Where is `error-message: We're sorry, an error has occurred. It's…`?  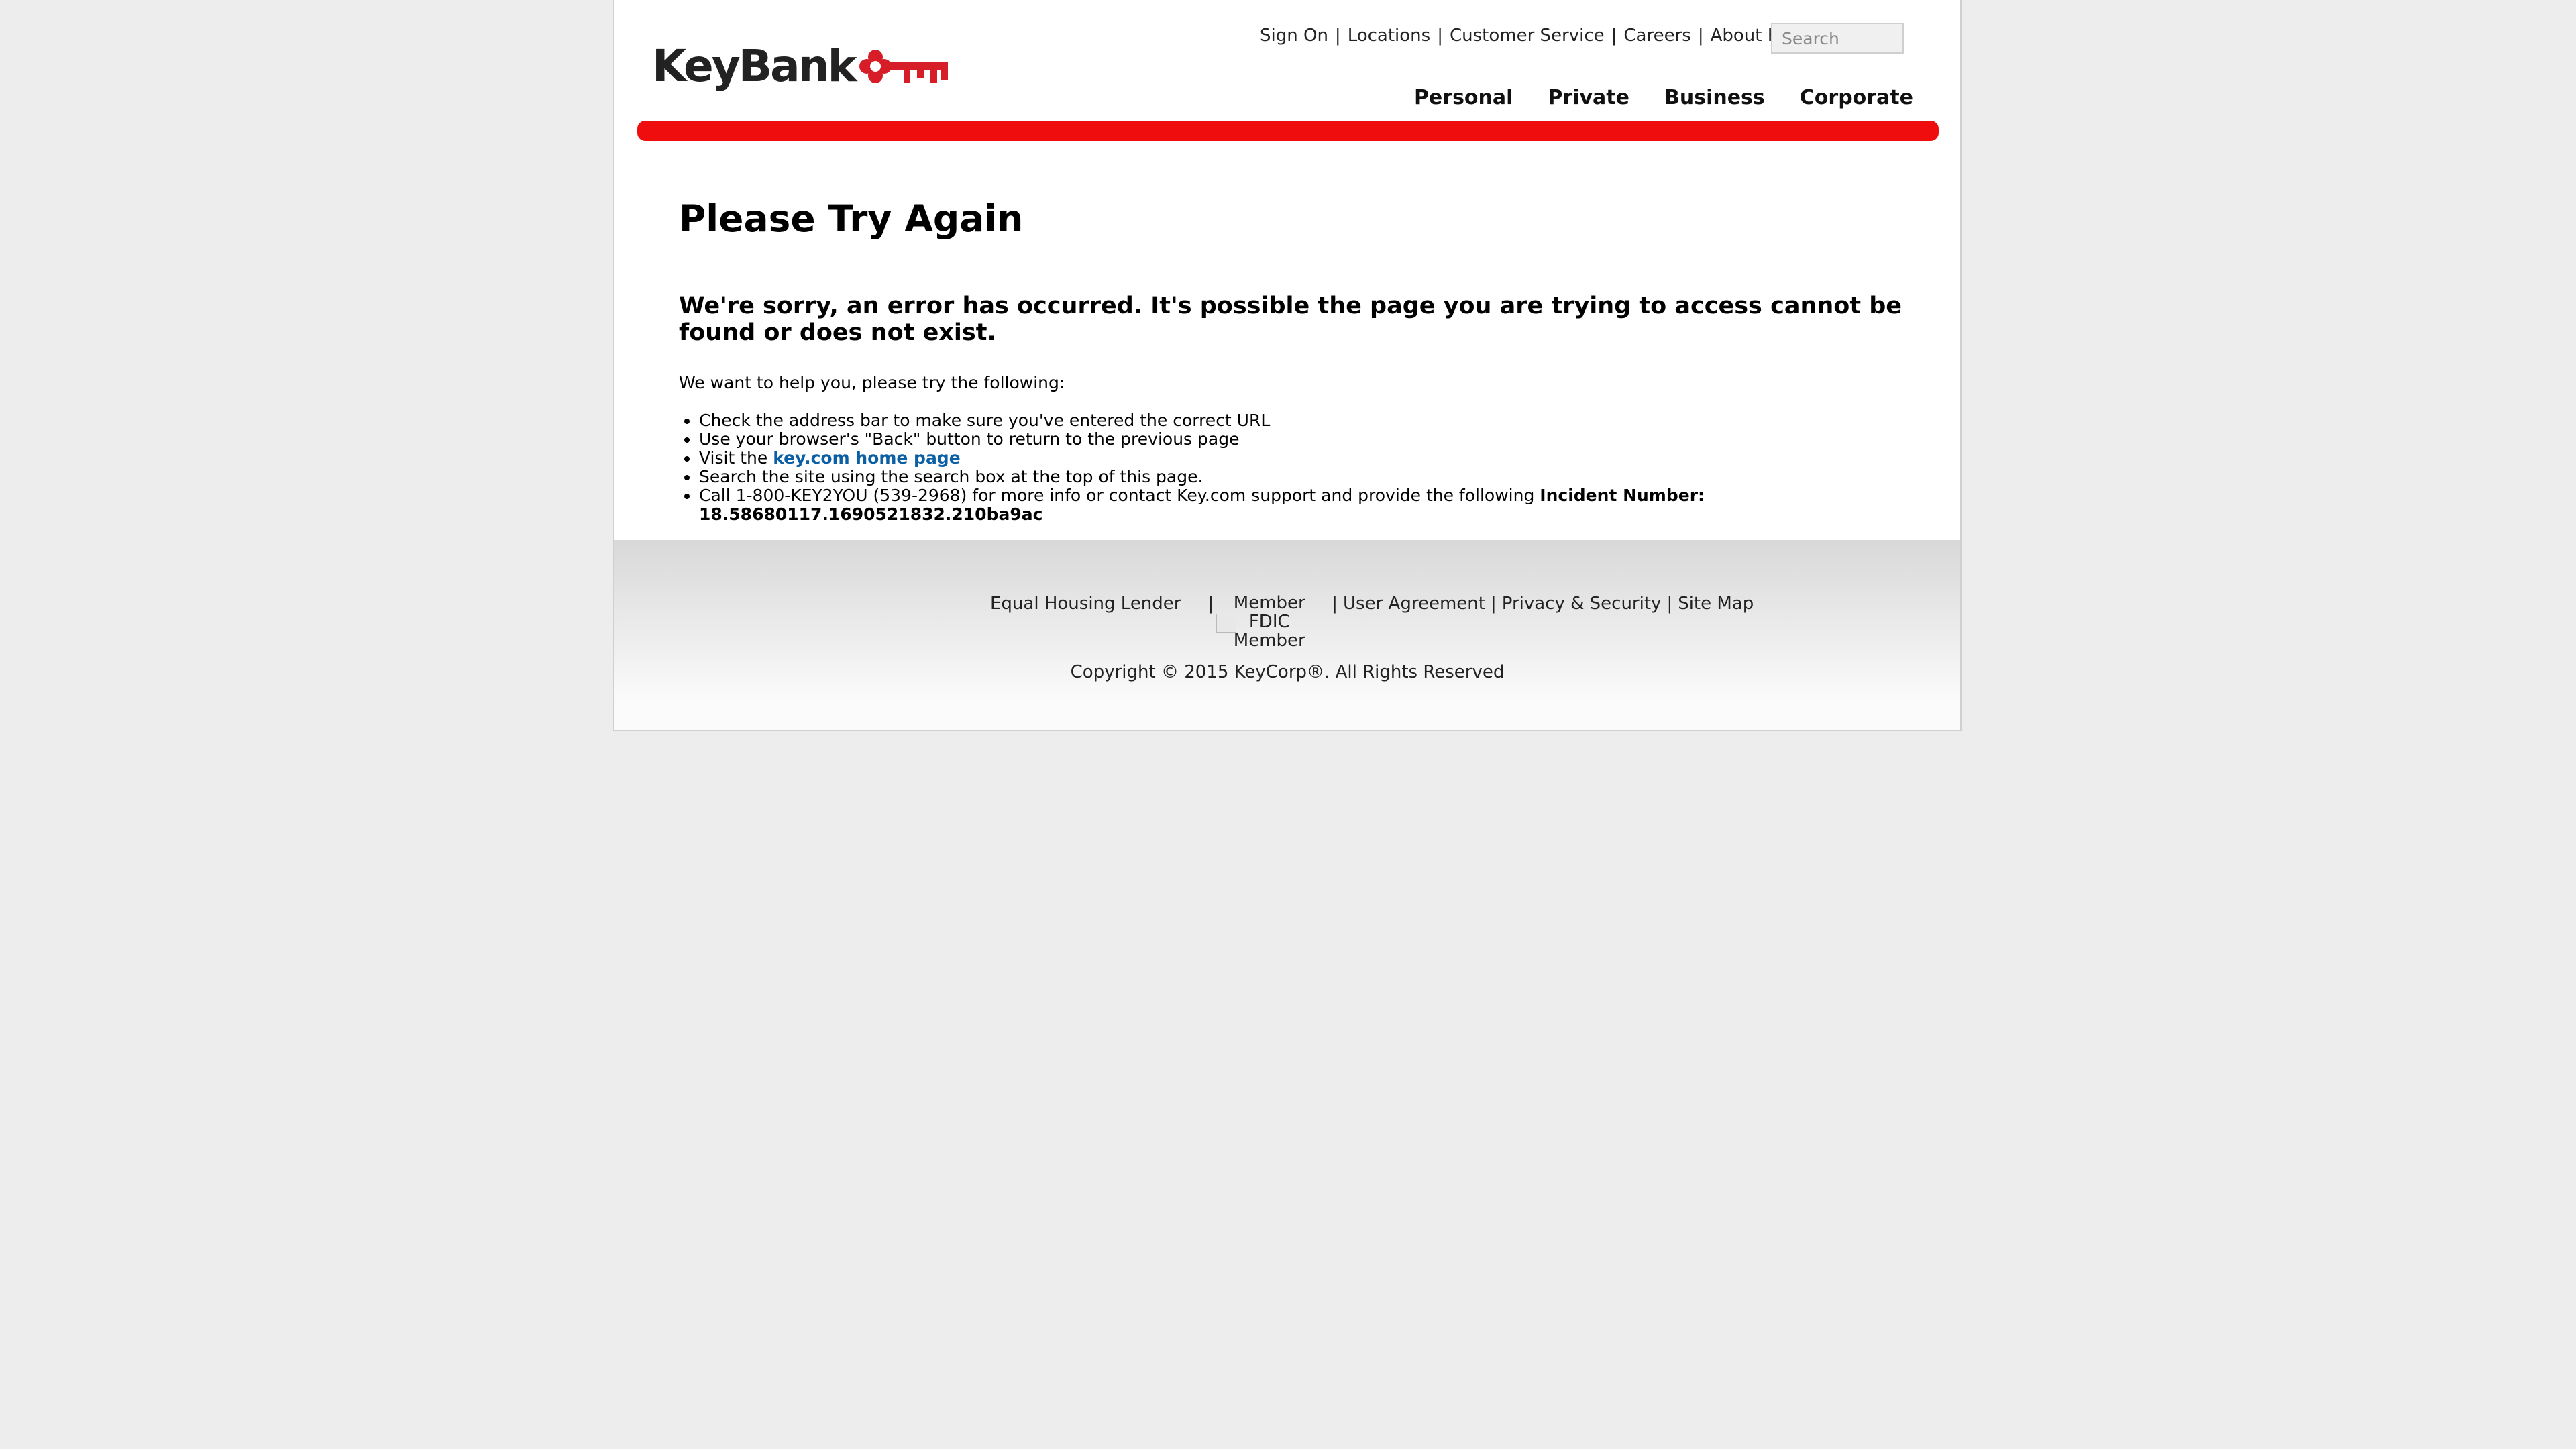
error-message: We're sorry, an error has occurred. It's… is located at coordinates (1290, 319).